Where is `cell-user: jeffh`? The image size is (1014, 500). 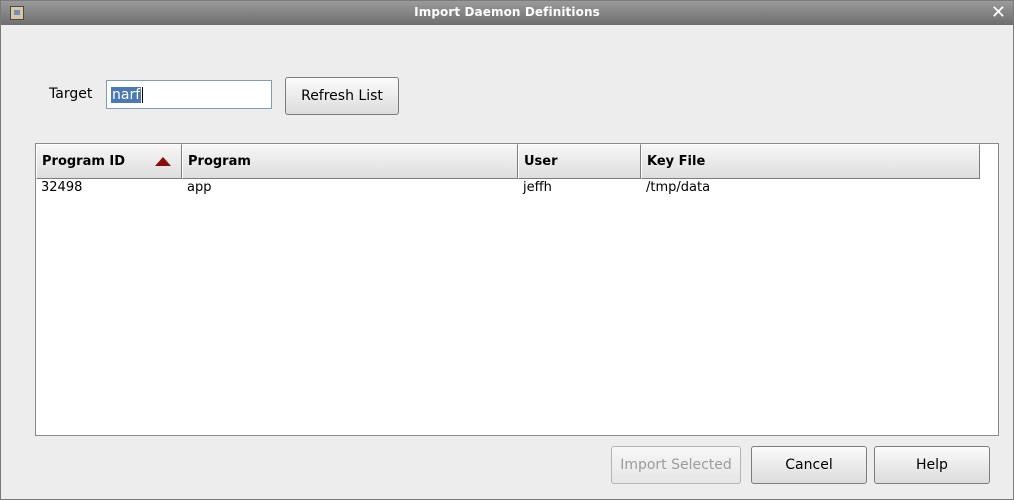
cell-user: jeffh is located at coordinates (537, 187).